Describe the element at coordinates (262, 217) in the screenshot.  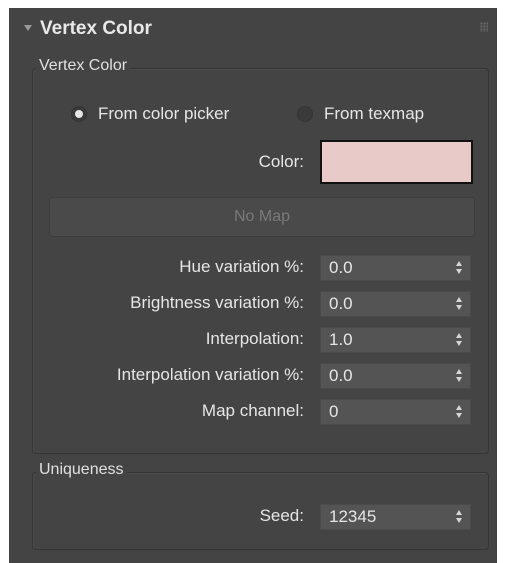
I see `no-map-button: No Map` at that location.